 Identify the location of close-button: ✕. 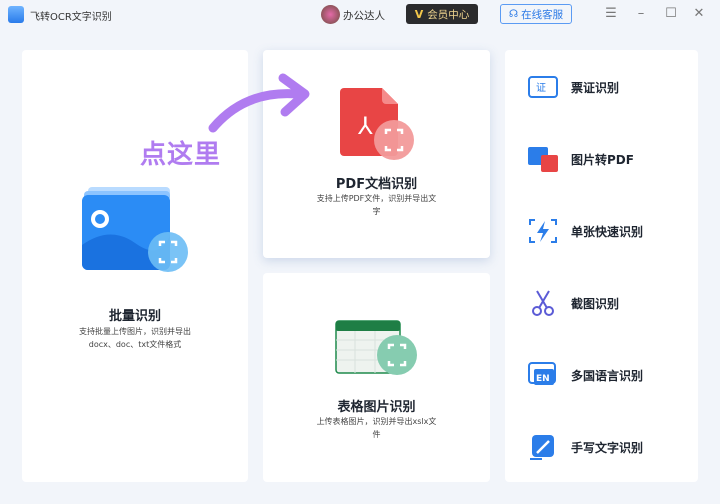
(699, 13).